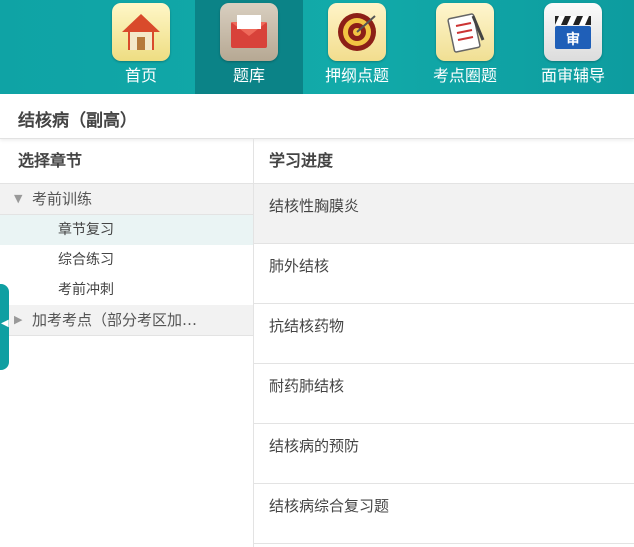 The height and width of the screenshot is (547, 634). What do you see at coordinates (18, 319) in the screenshot?
I see `collapsed-arrow-icon: ▶` at bounding box center [18, 319].